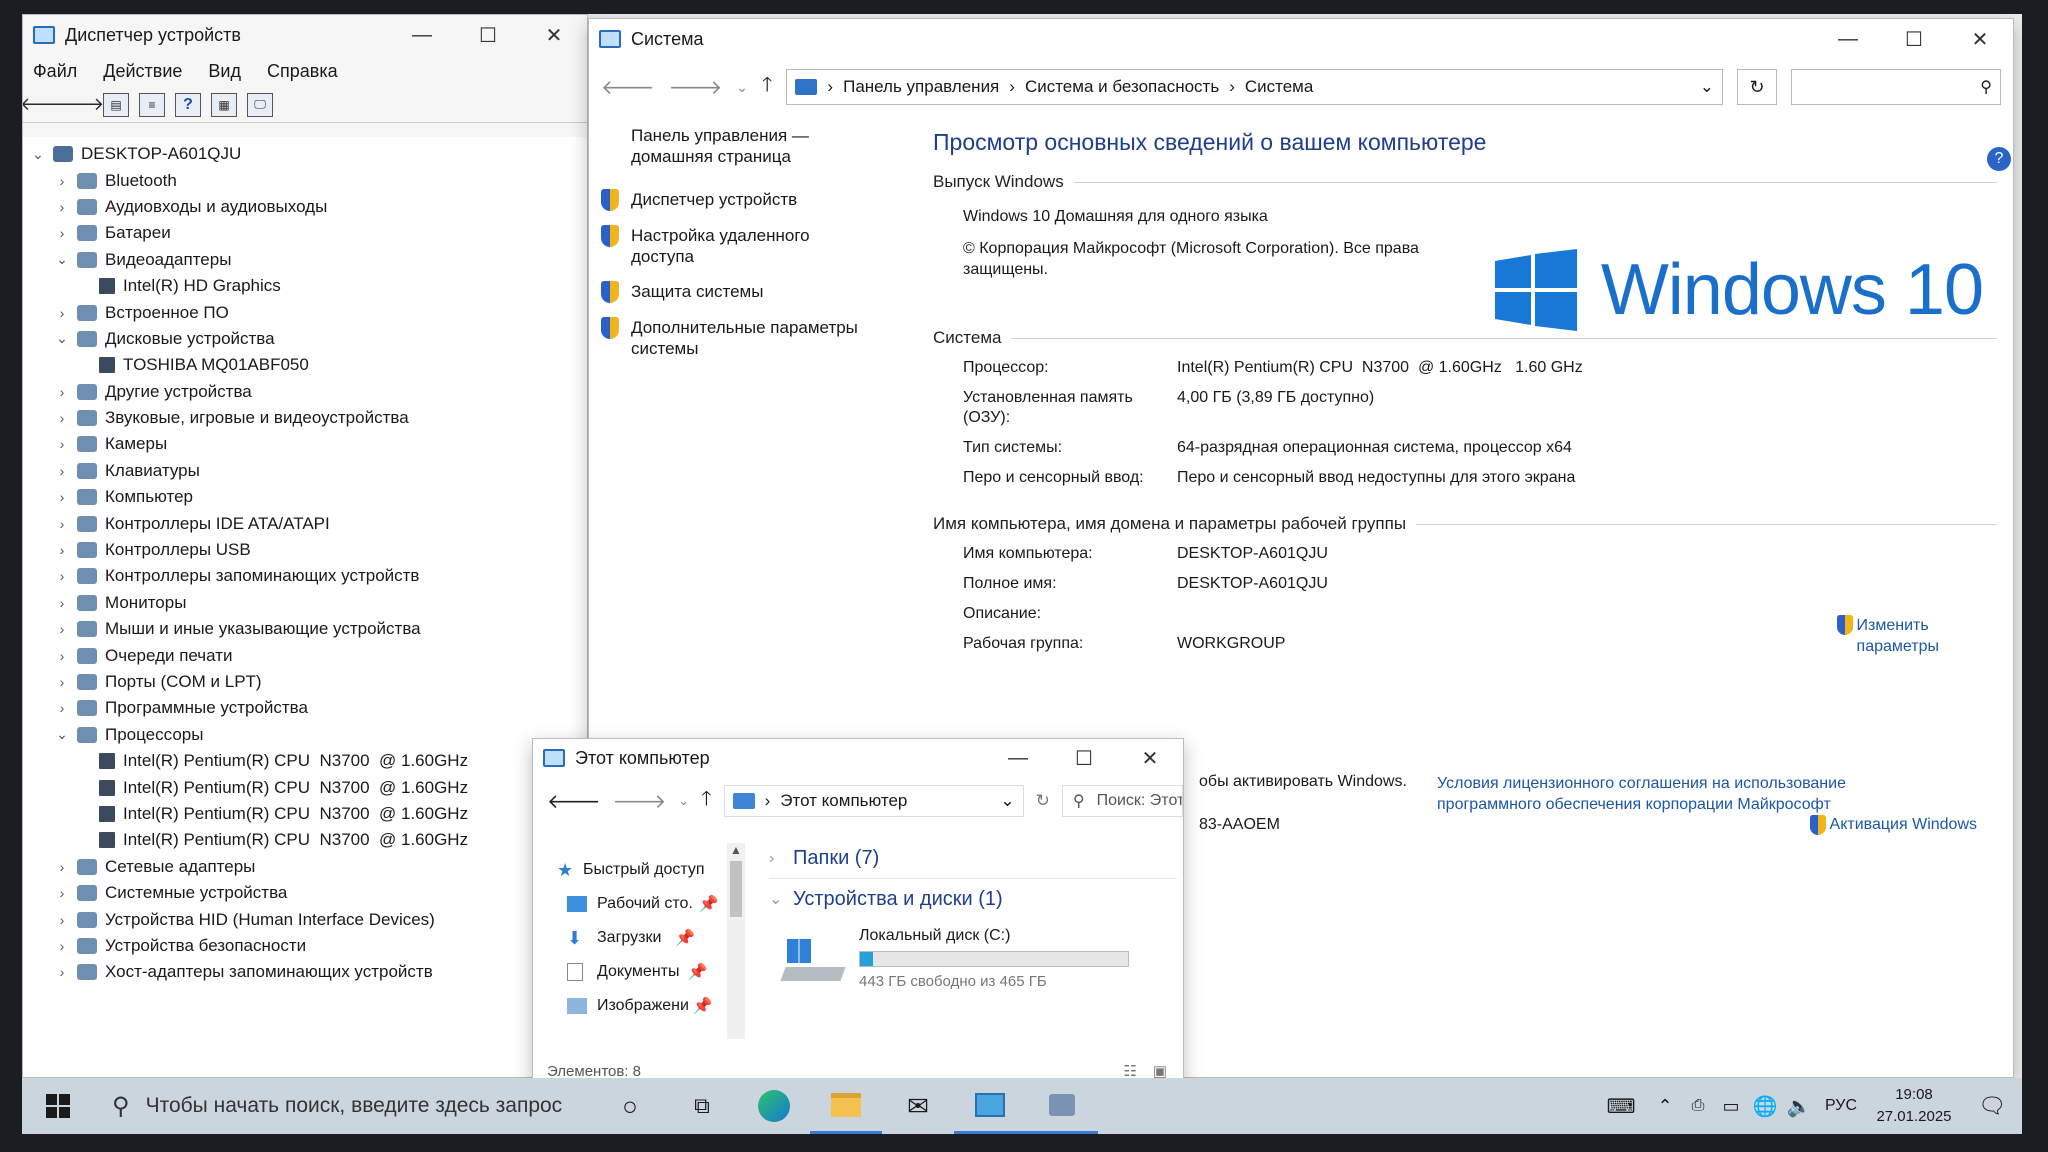 The width and height of the screenshot is (2048, 1152). Describe the element at coordinates (305, 312) in the screenshot. I see `tree-category: › Встроенное ПО` at that location.